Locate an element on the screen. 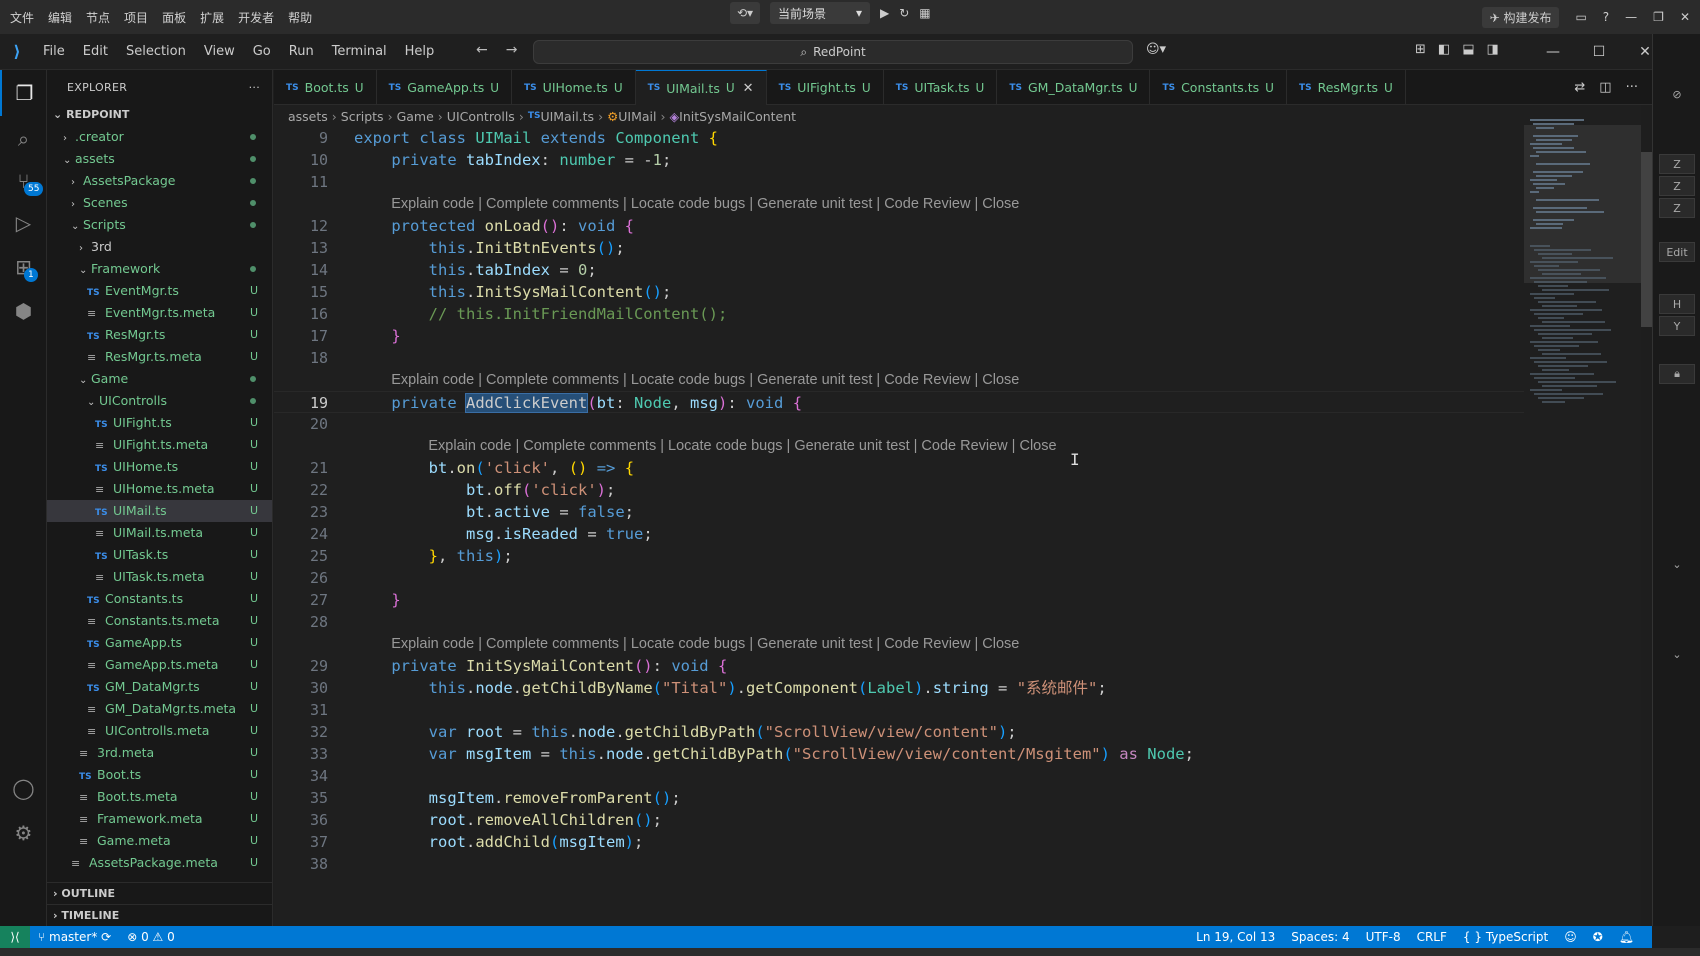 The height and width of the screenshot is (956, 1700). host-menu-item: 帮助 is located at coordinates (300, 17).